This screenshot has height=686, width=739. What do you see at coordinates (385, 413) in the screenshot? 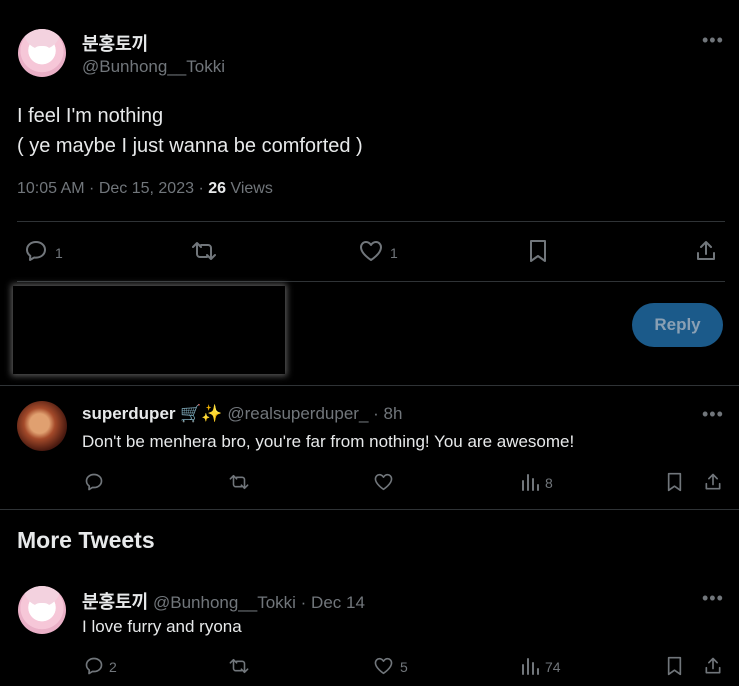
I see `tweet-timestamp: · 8h` at bounding box center [385, 413].